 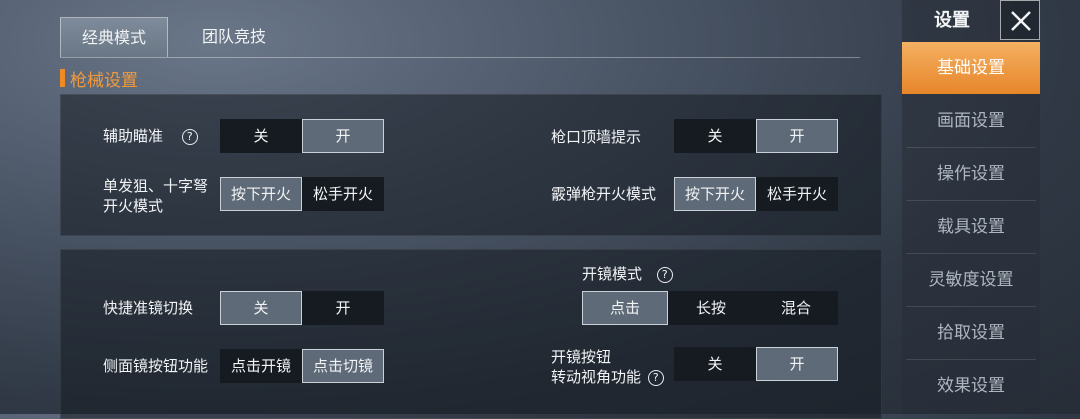 What do you see at coordinates (148, 308) in the screenshot?
I see `quick-scope-label: 快捷准镜切换` at bounding box center [148, 308].